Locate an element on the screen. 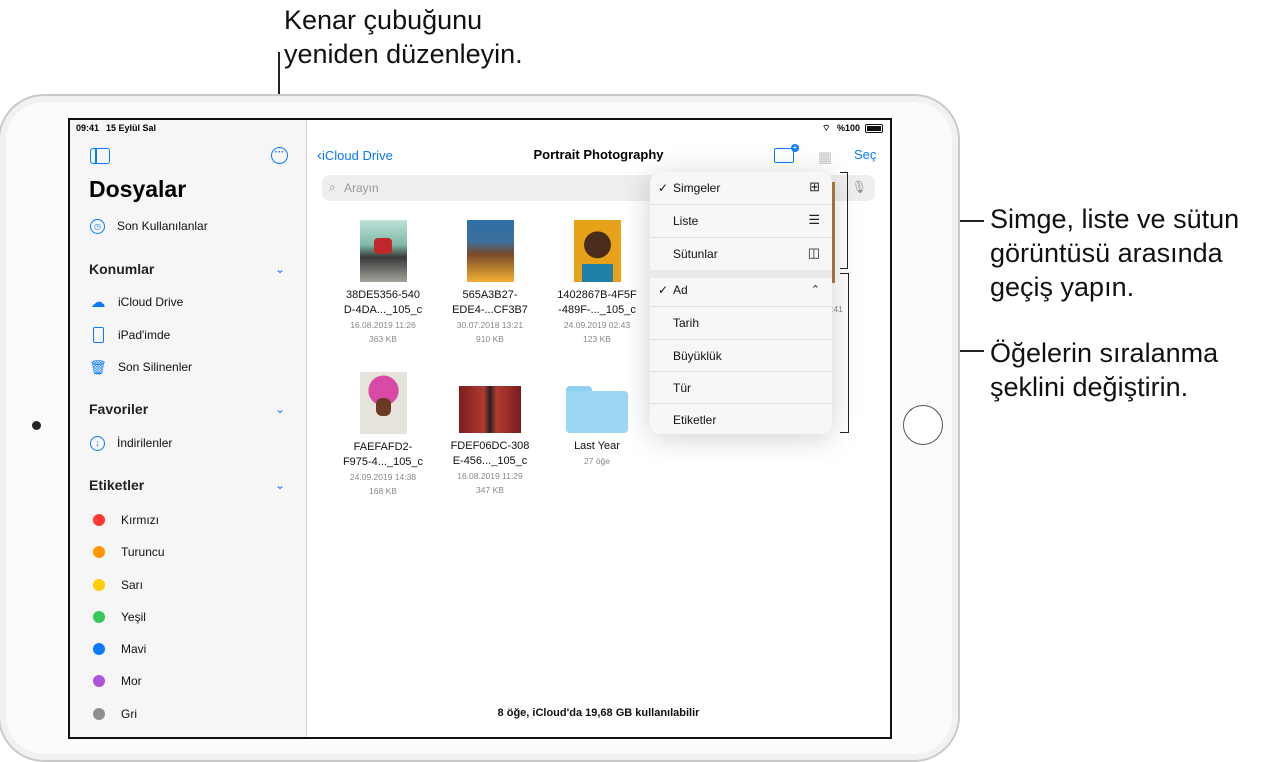 The image size is (1266, 762). sidebar-item-recently-deleted: 🗑 Son Silinenler is located at coordinates (141, 367).